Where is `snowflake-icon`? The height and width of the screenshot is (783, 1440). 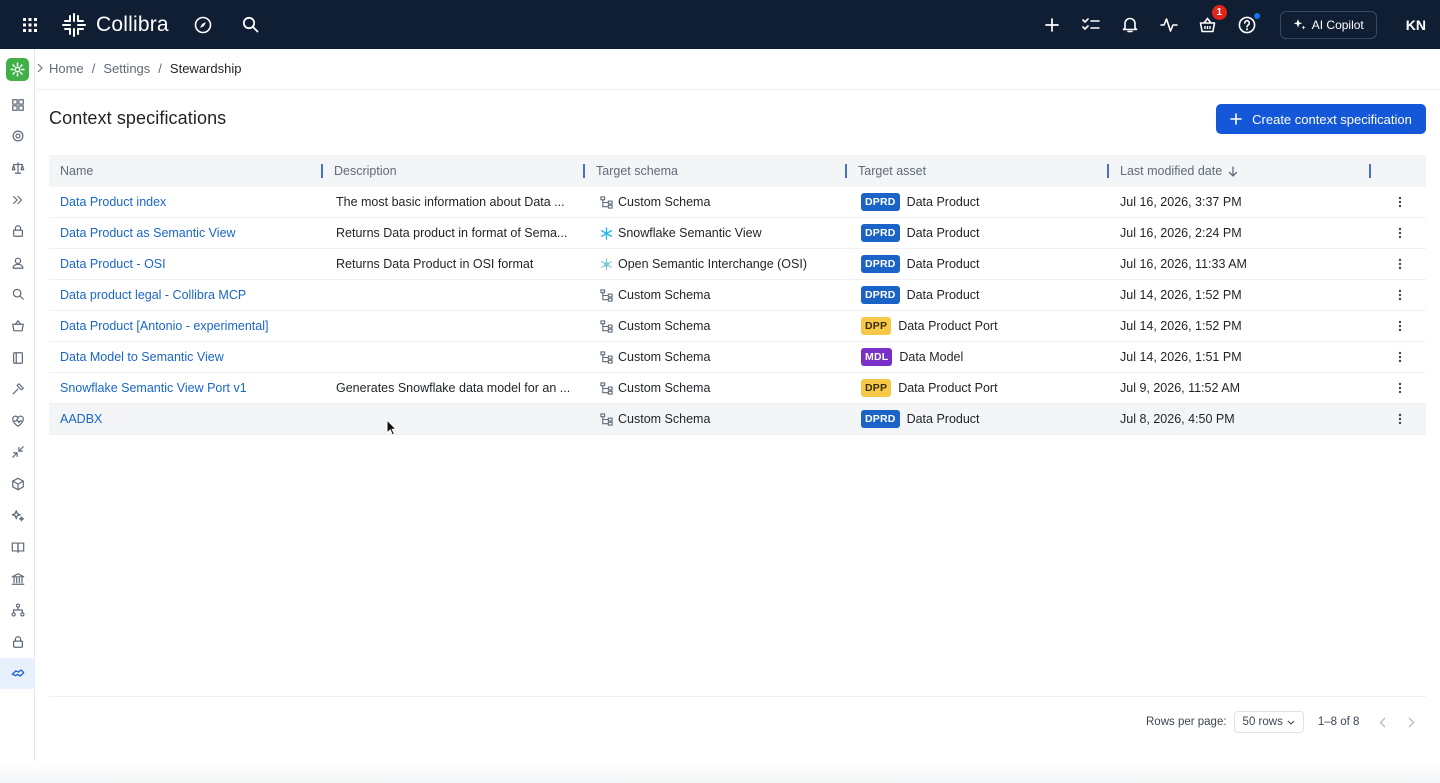
snowflake-icon is located at coordinates (606, 233).